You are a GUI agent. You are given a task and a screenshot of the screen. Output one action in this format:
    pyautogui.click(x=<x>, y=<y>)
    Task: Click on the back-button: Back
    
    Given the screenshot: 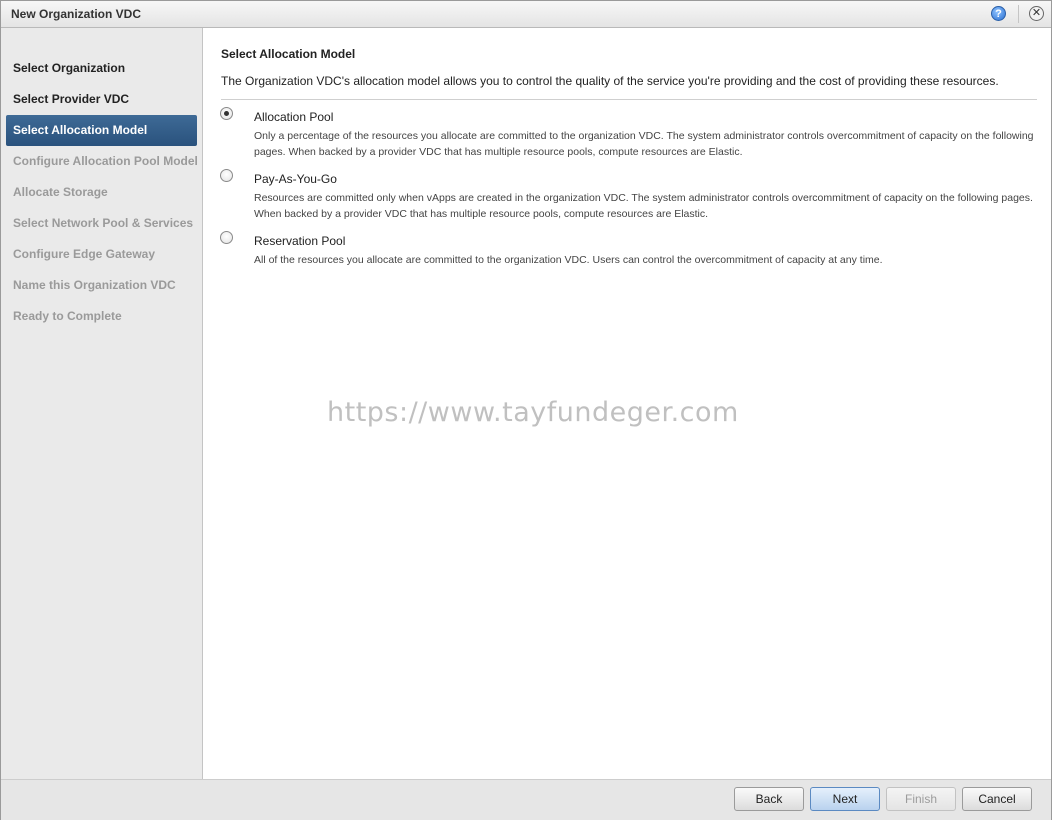 What is the action you would take?
    pyautogui.click(x=769, y=799)
    